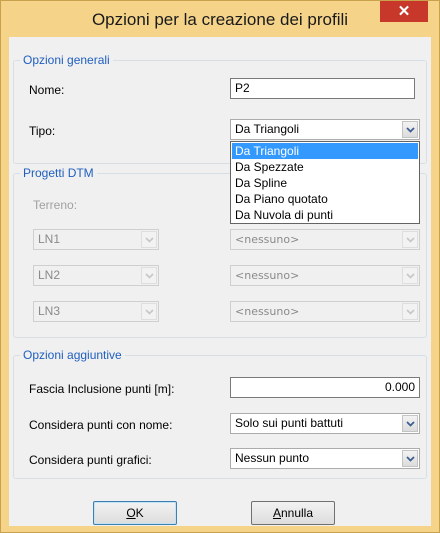  Describe the element at coordinates (325, 239) in the screenshot. I see `ln1-project-select: <nessuno>` at that location.